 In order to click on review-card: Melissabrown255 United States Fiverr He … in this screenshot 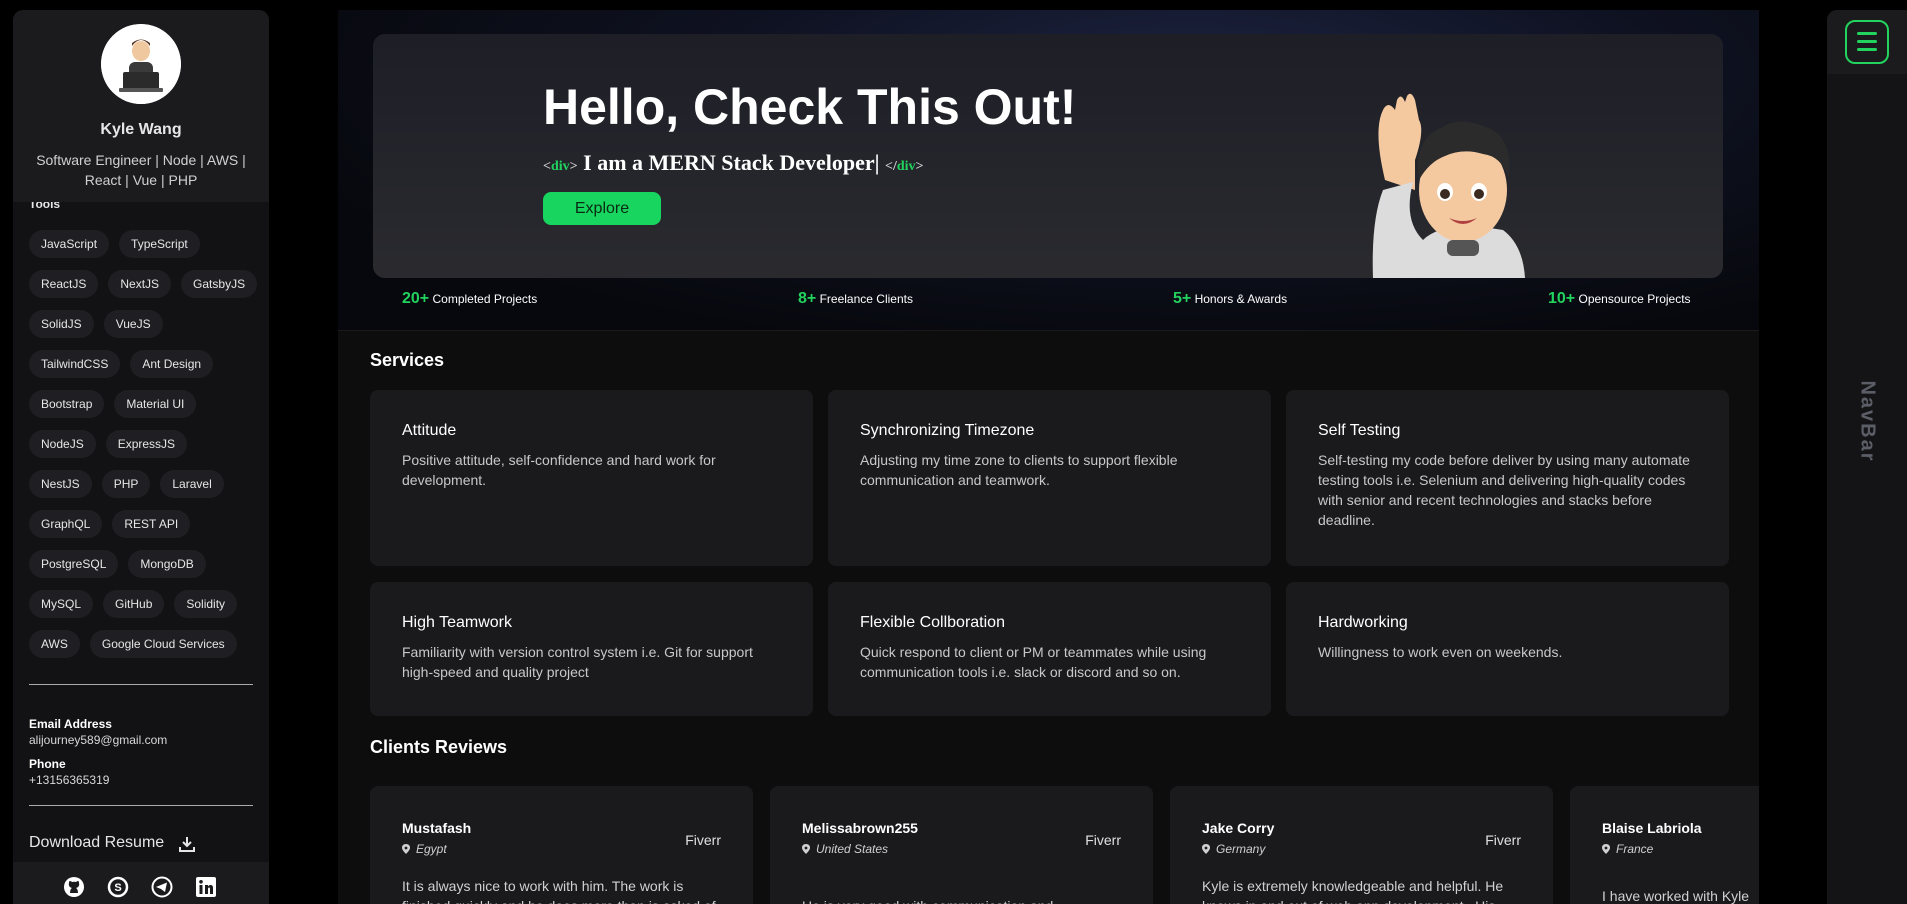, I will do `click(961, 845)`.